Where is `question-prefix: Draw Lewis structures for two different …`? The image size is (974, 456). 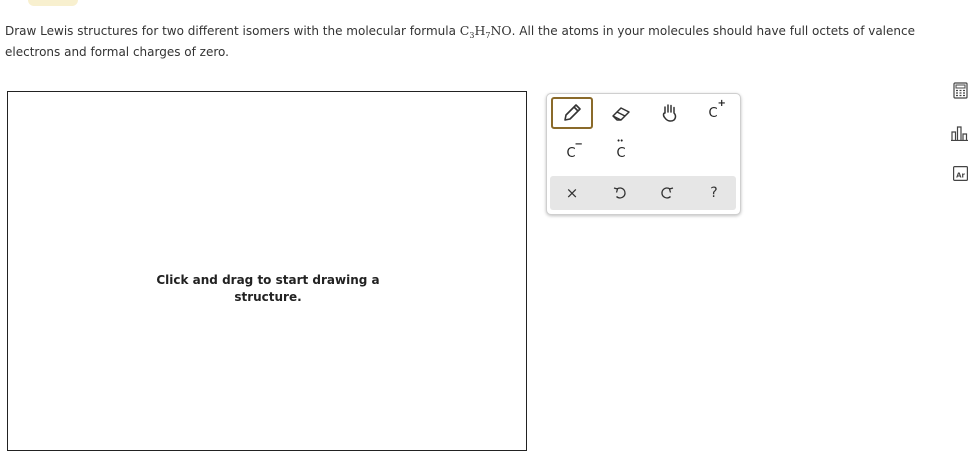
question-prefix: Draw Lewis structures for two different … is located at coordinates (232, 31).